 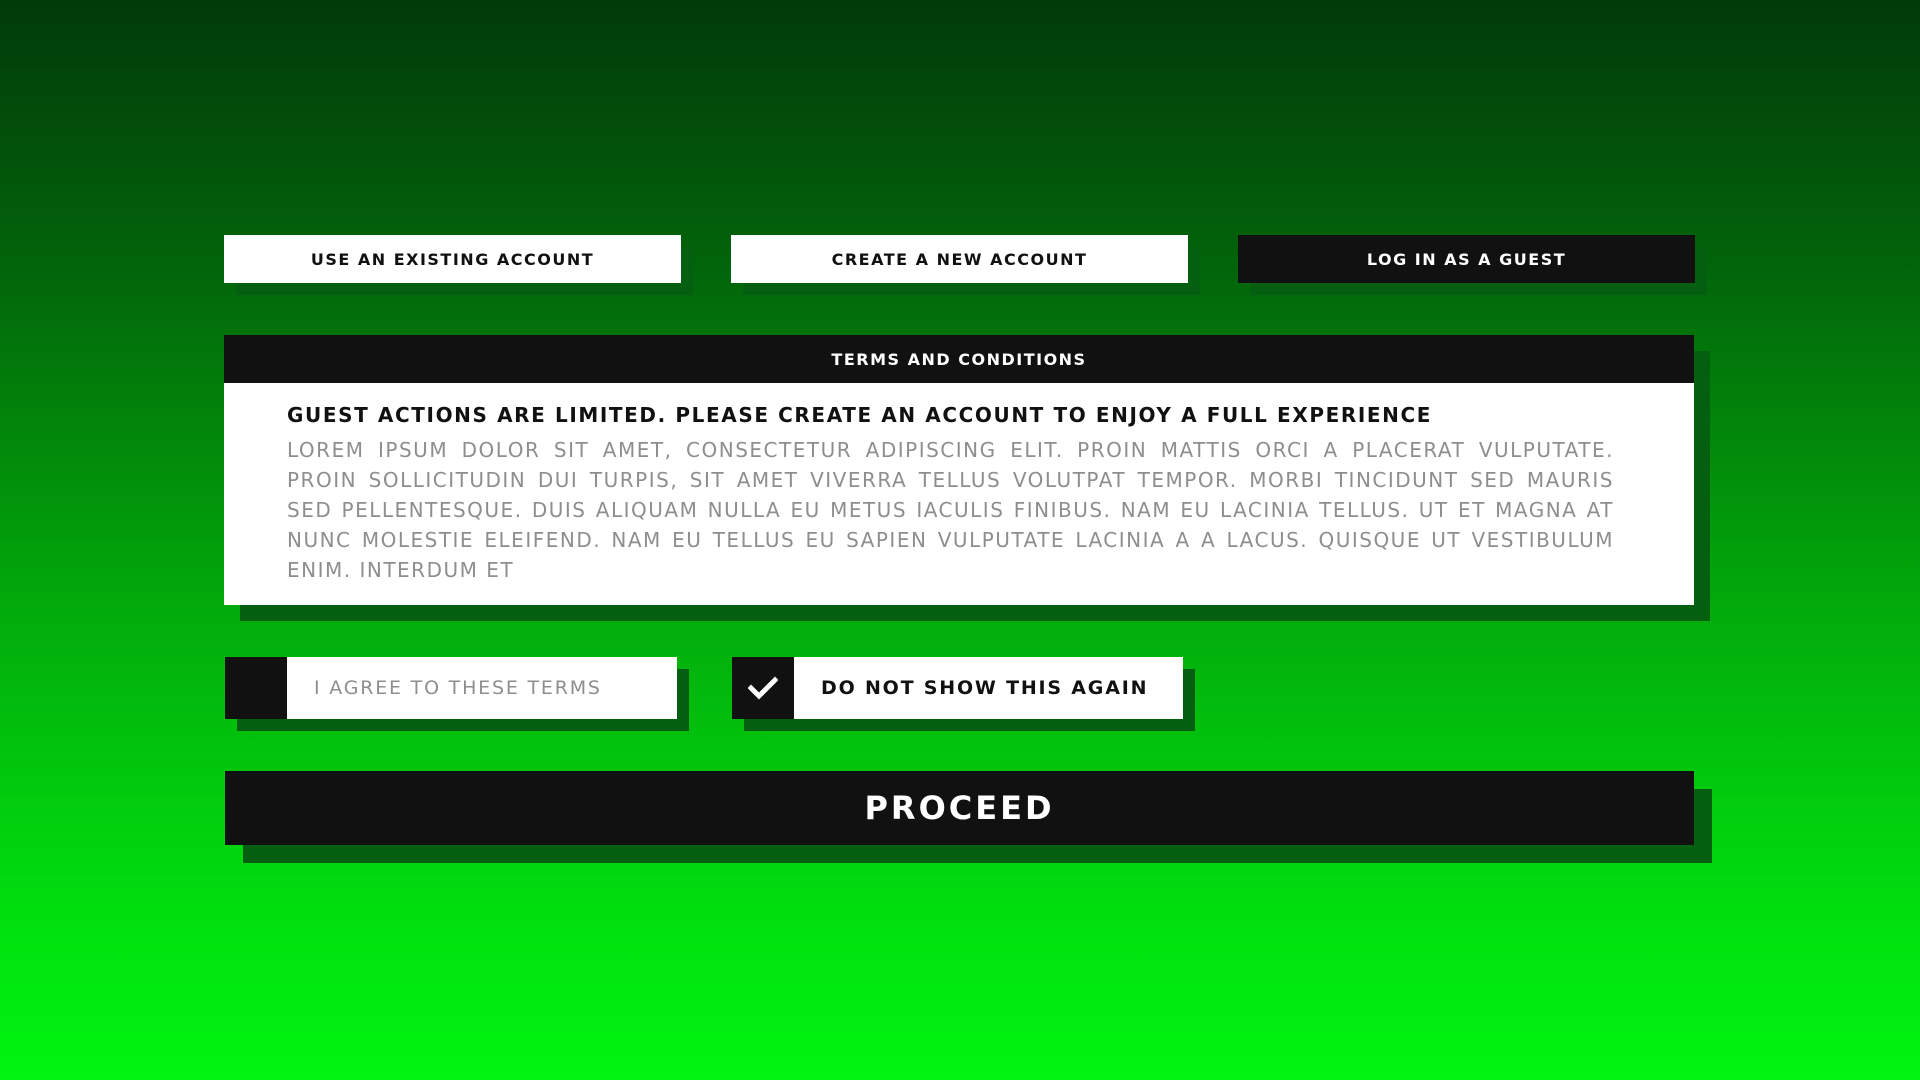 What do you see at coordinates (452, 259) in the screenshot?
I see `use-existing-account-button: USE AN EXISTING ACCOUNT` at bounding box center [452, 259].